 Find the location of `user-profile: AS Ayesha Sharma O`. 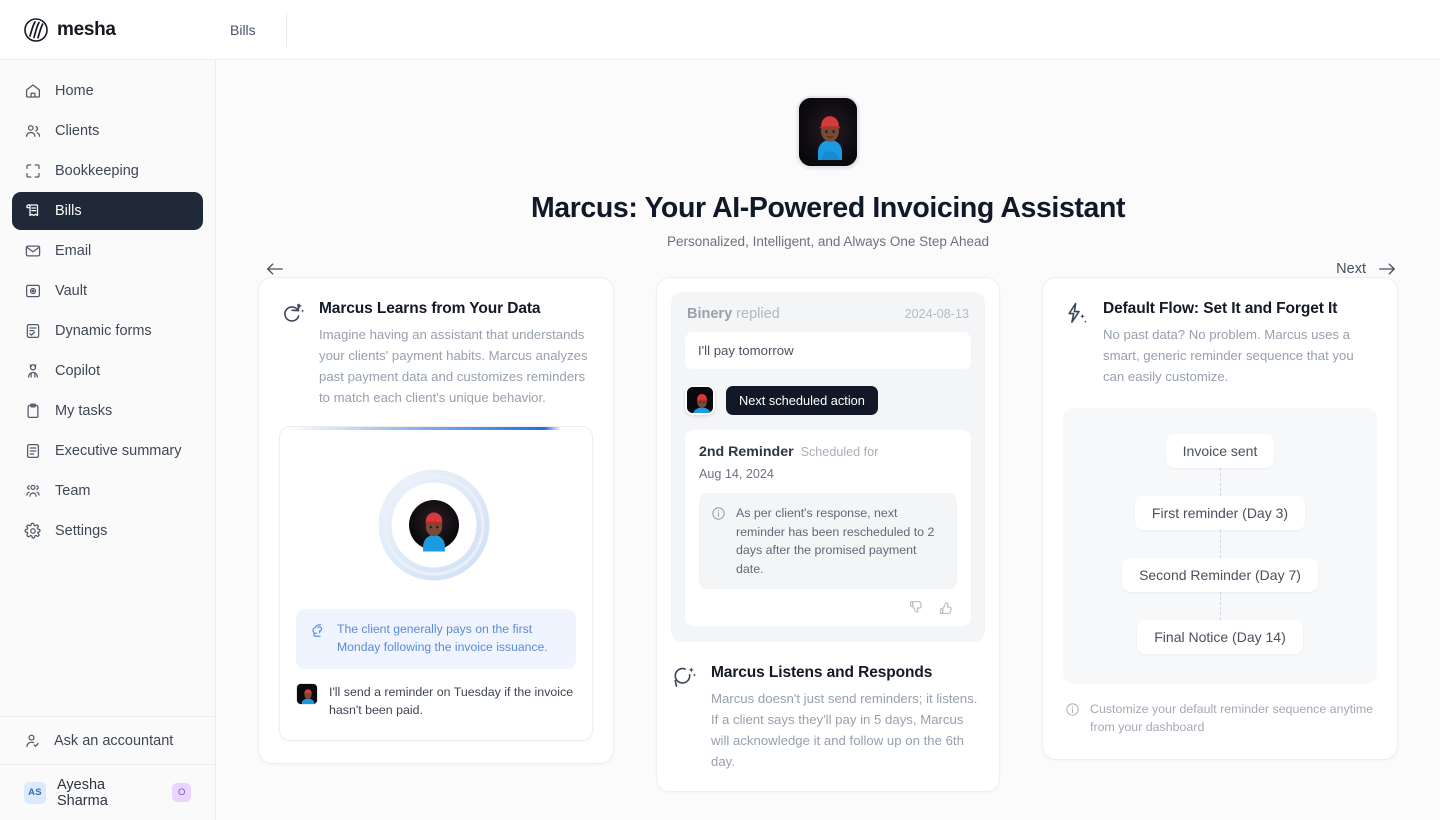

user-profile: AS Ayesha Sharma O is located at coordinates (107, 792).